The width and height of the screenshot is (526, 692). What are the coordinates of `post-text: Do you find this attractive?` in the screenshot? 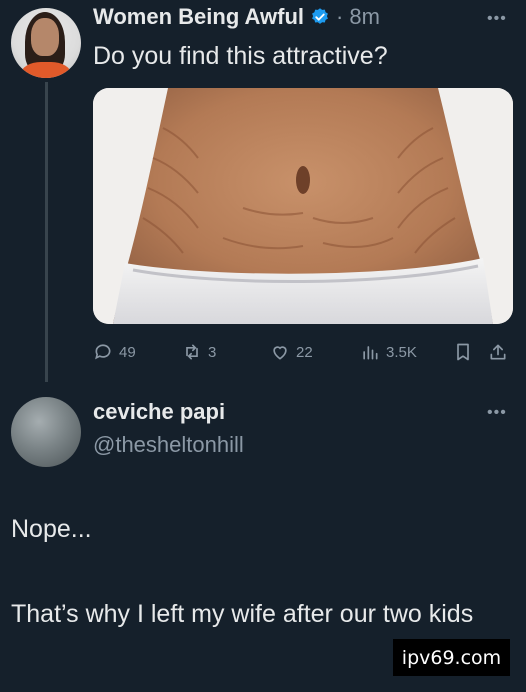 It's located at (240, 56).